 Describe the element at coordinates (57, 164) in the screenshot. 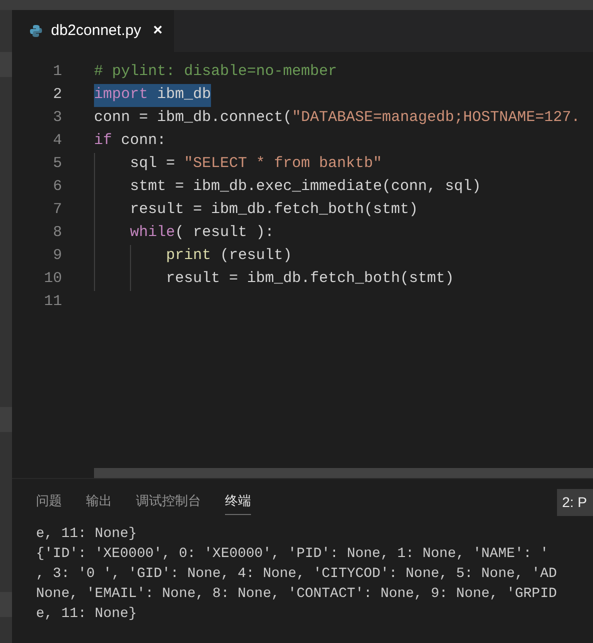

I see `line-number: 5` at that location.